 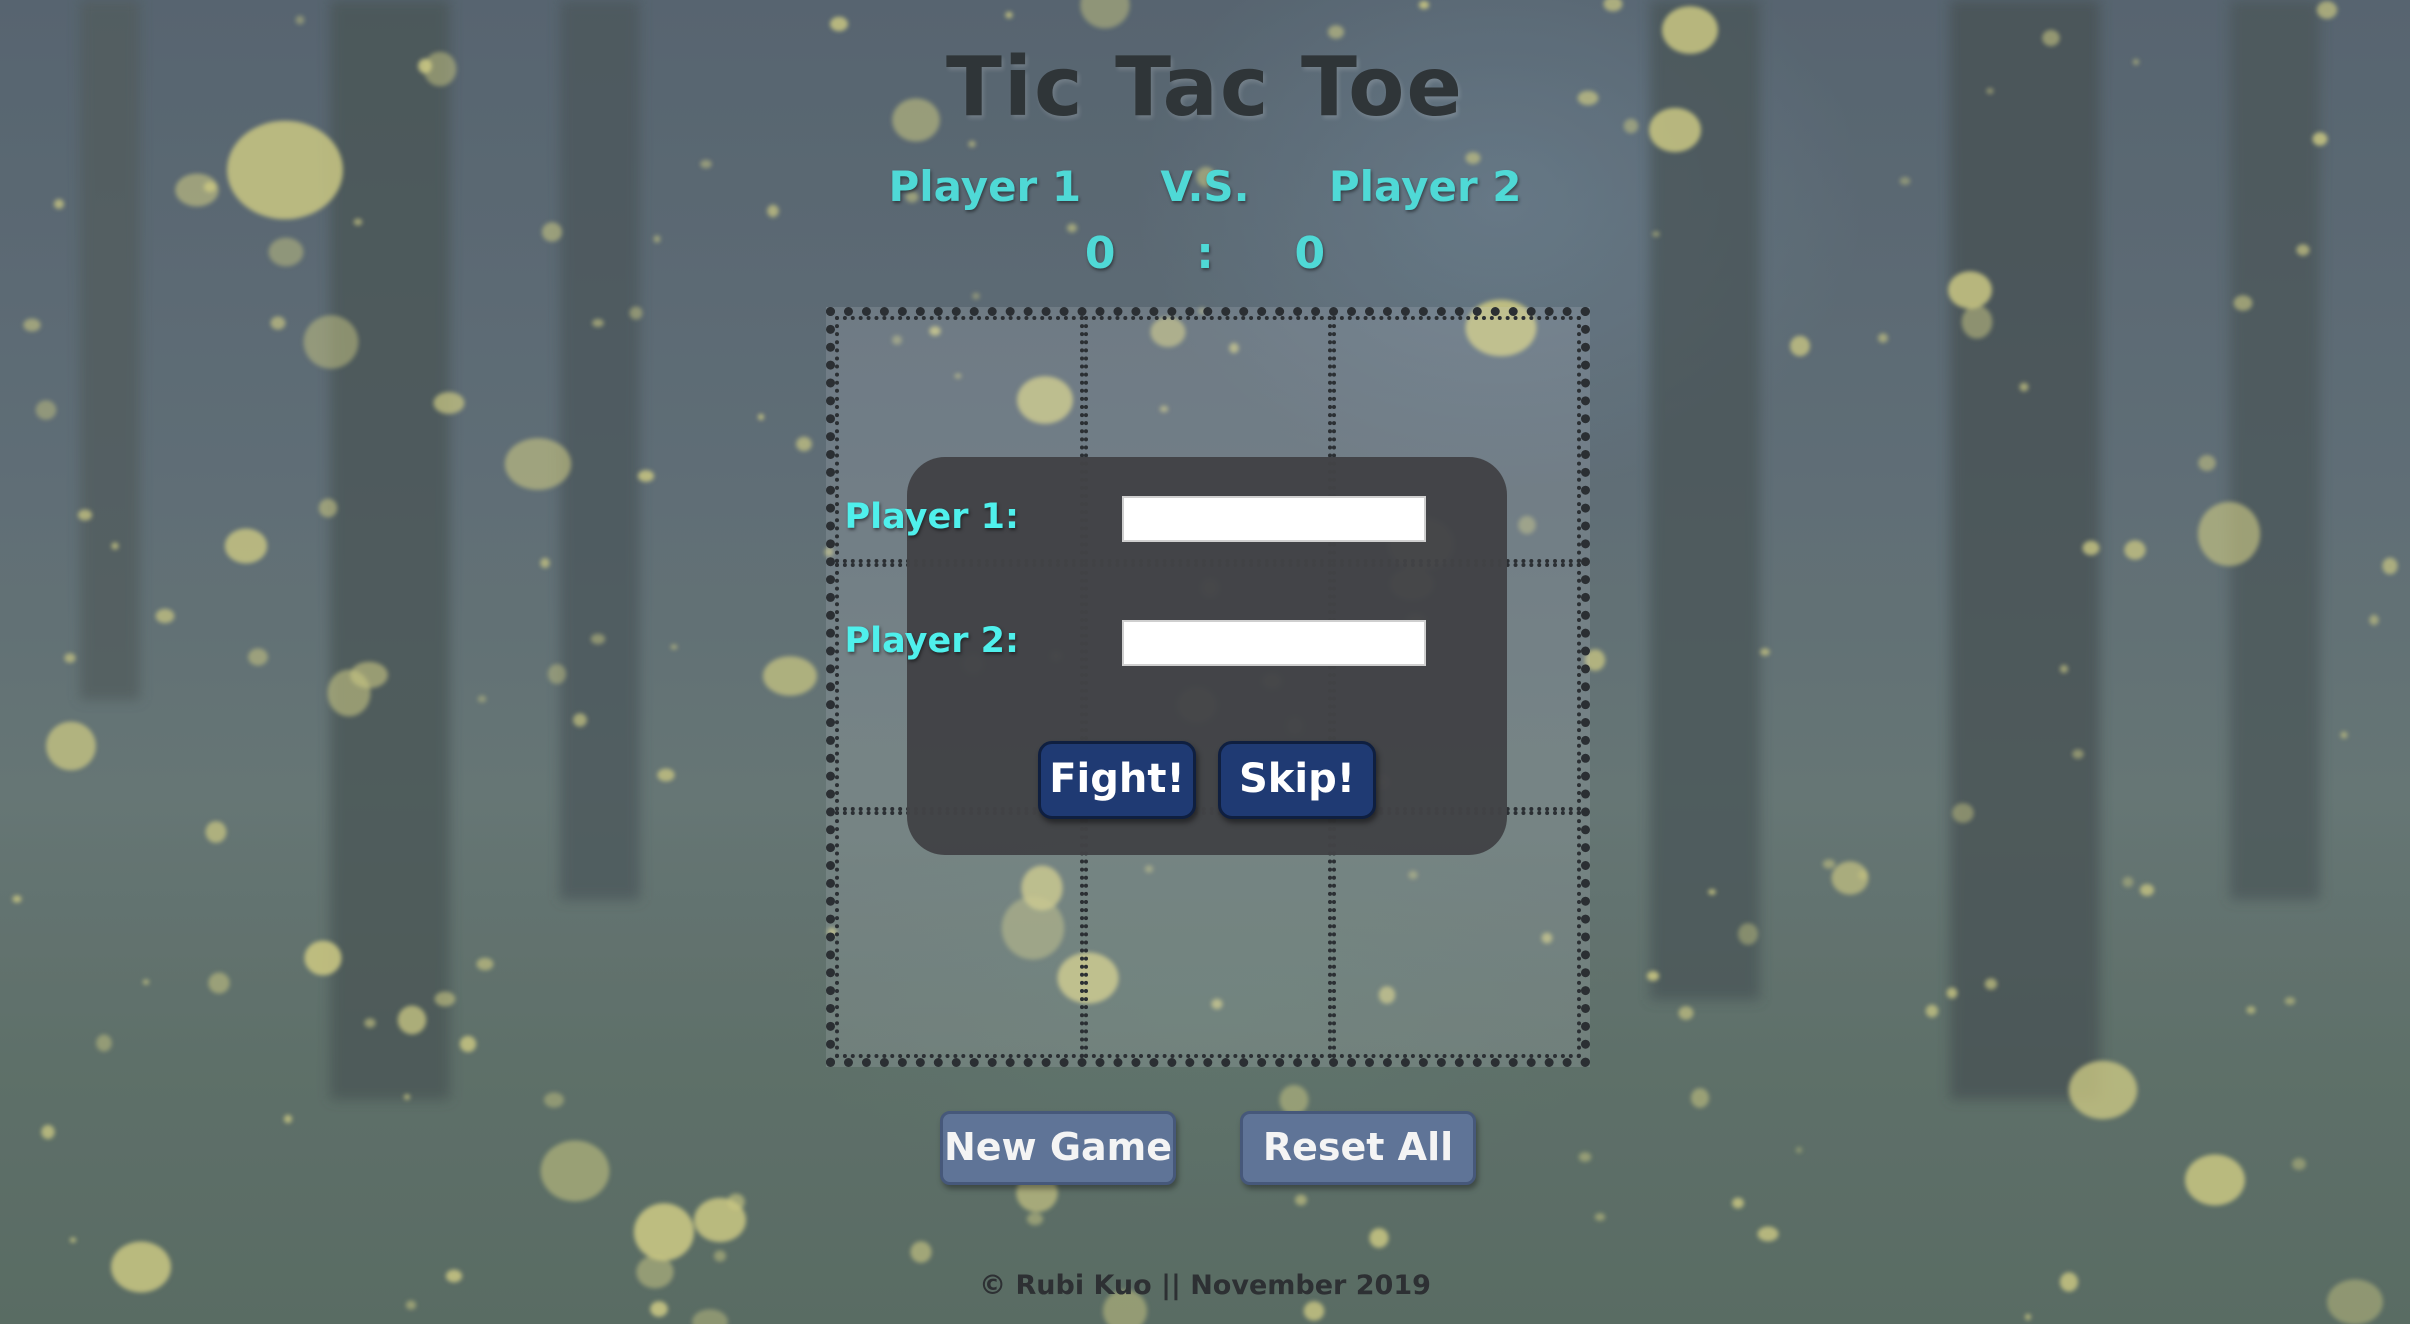 What do you see at coordinates (1205, 87) in the screenshot?
I see `game-title: Tic Tac Toe` at bounding box center [1205, 87].